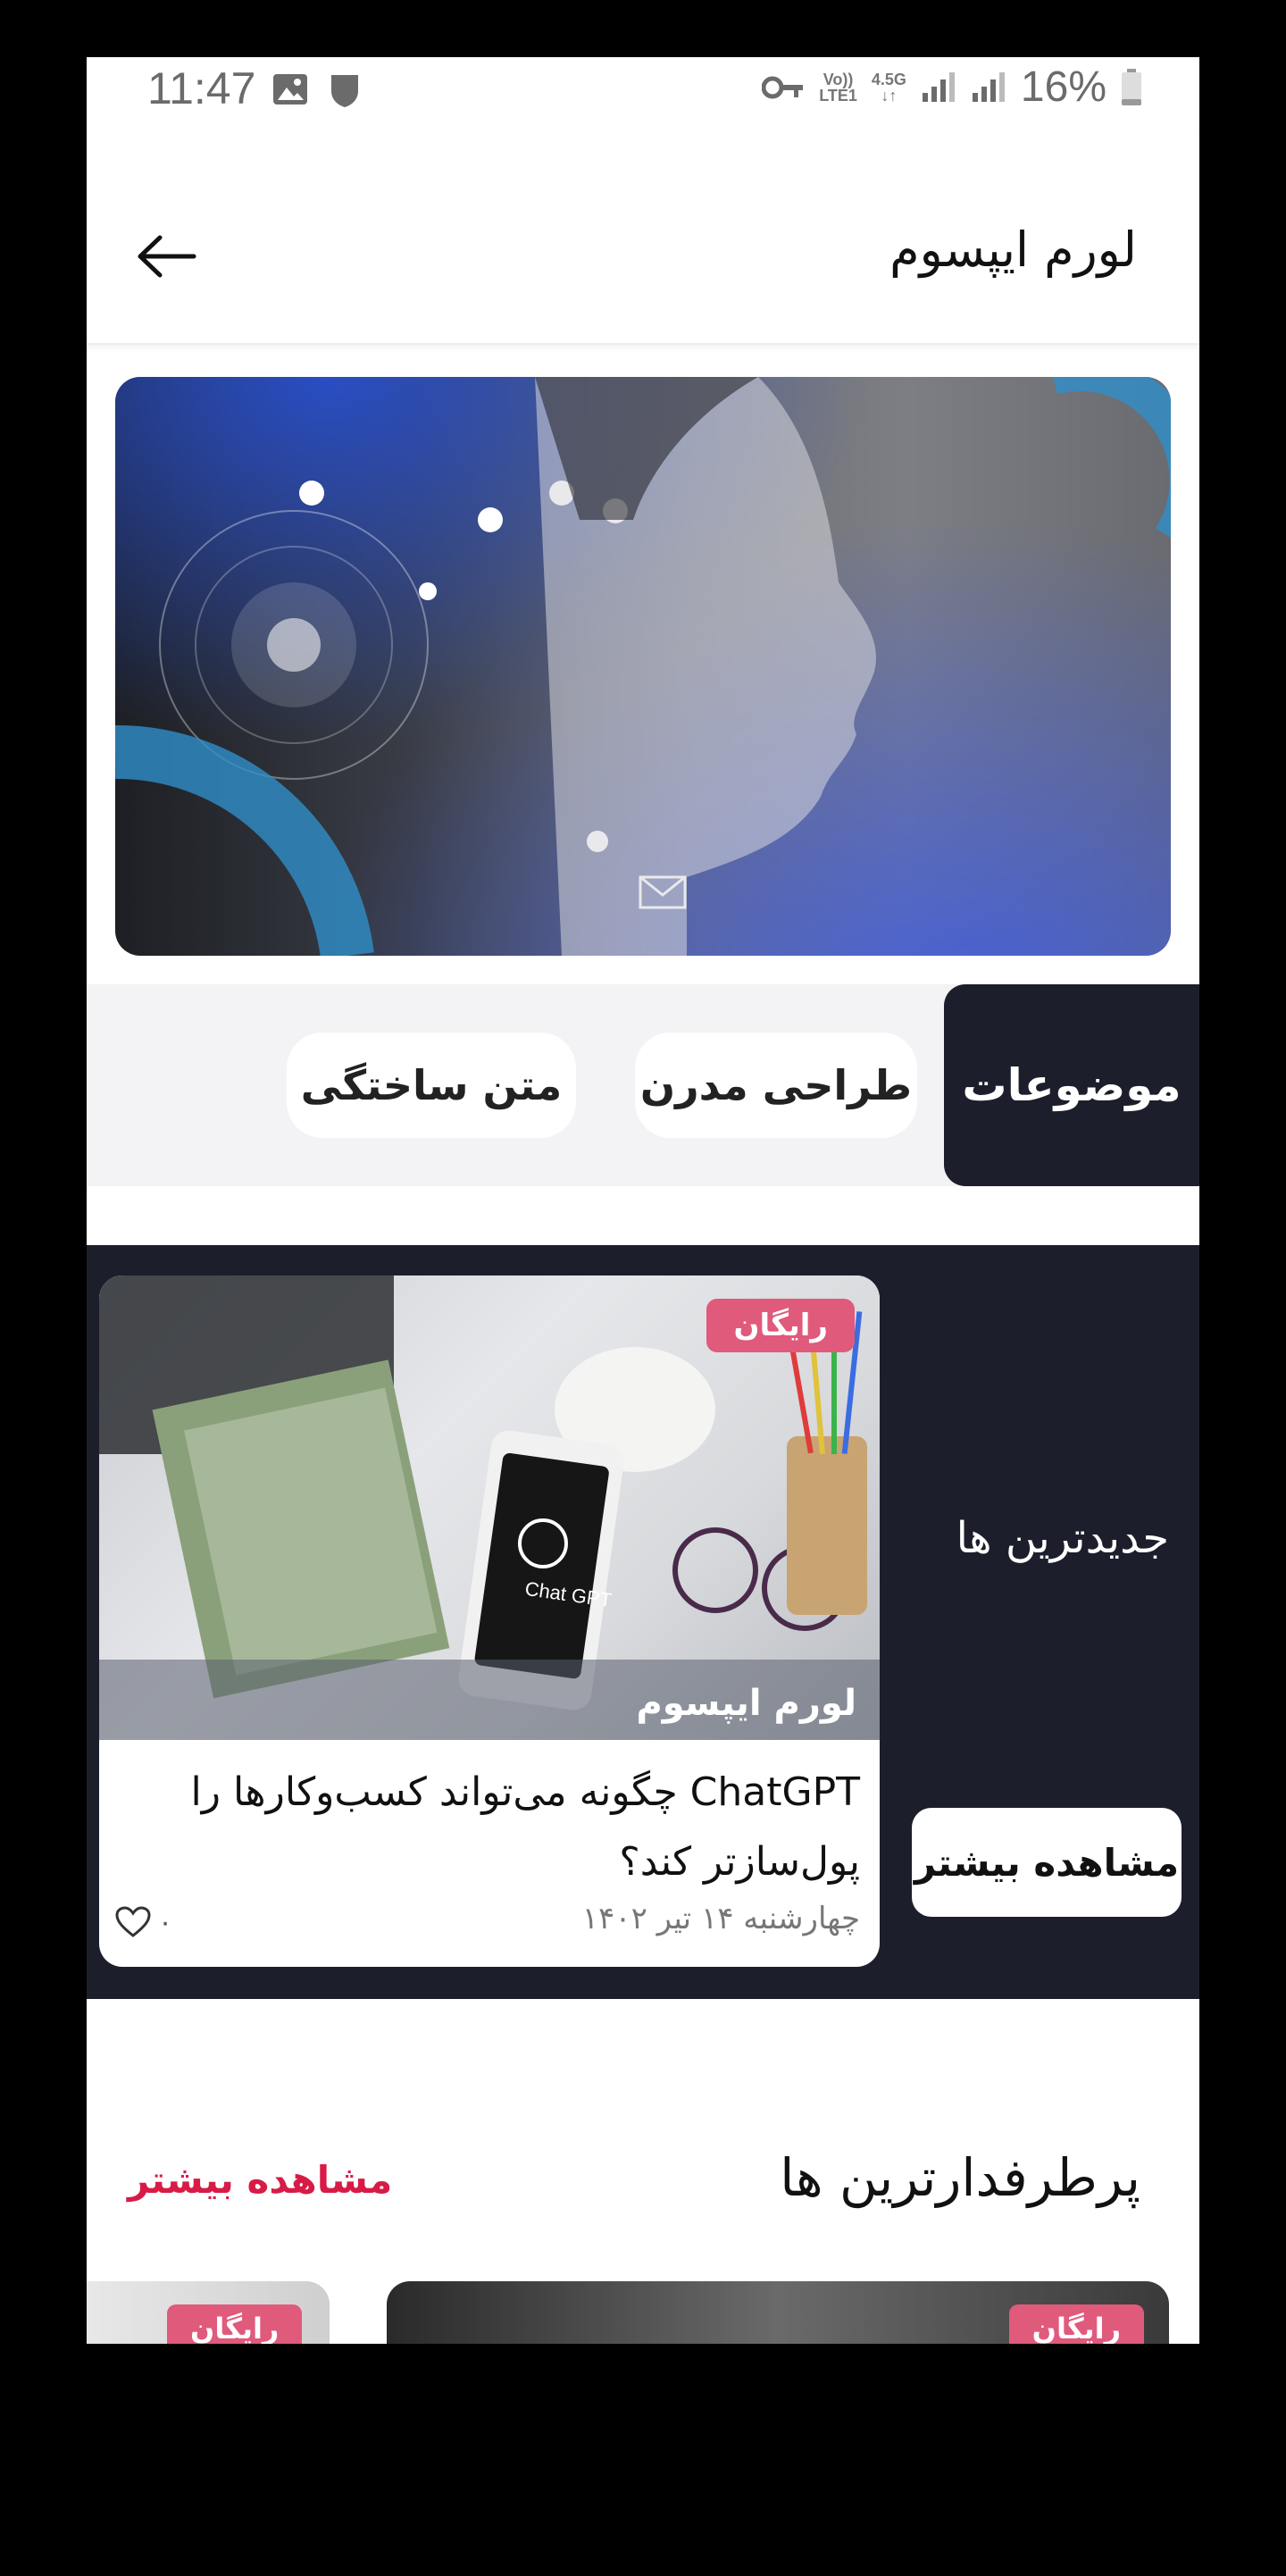  What do you see at coordinates (838, 88) in the screenshot?
I see `volte-indicator: Vo)) LTE1` at bounding box center [838, 88].